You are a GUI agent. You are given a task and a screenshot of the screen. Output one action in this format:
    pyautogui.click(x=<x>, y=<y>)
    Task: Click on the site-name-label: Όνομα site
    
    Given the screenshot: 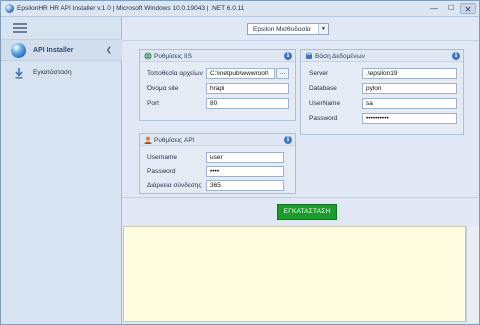 What is the action you would take?
    pyautogui.click(x=163, y=88)
    